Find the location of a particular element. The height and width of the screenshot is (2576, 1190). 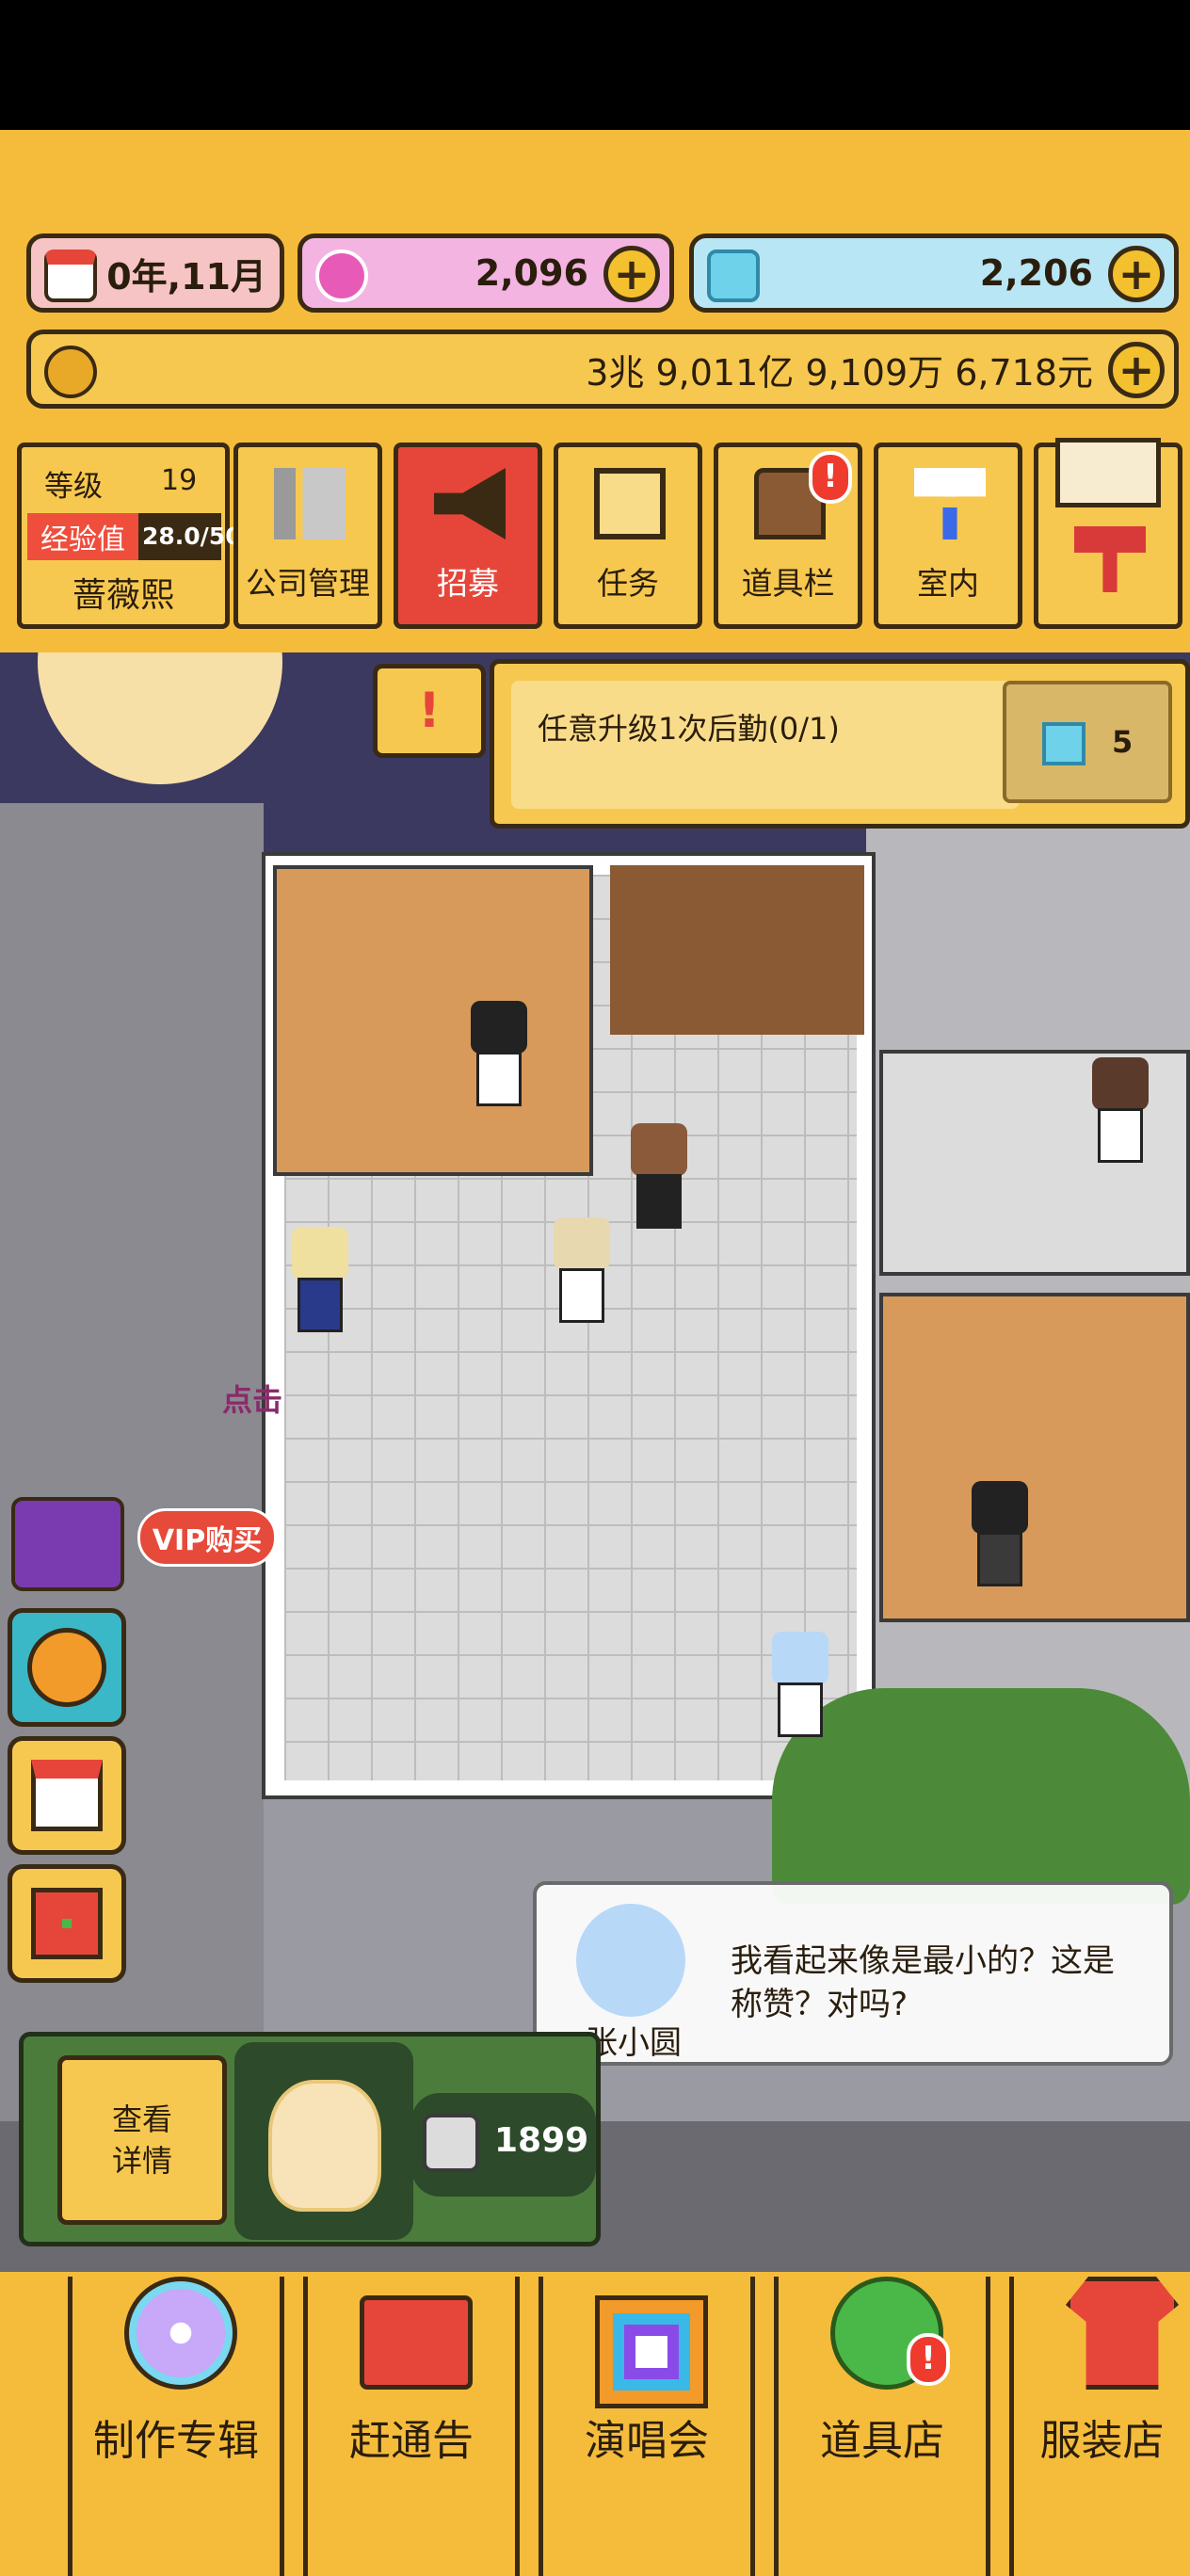

gift-button is located at coordinates (67, 1923).